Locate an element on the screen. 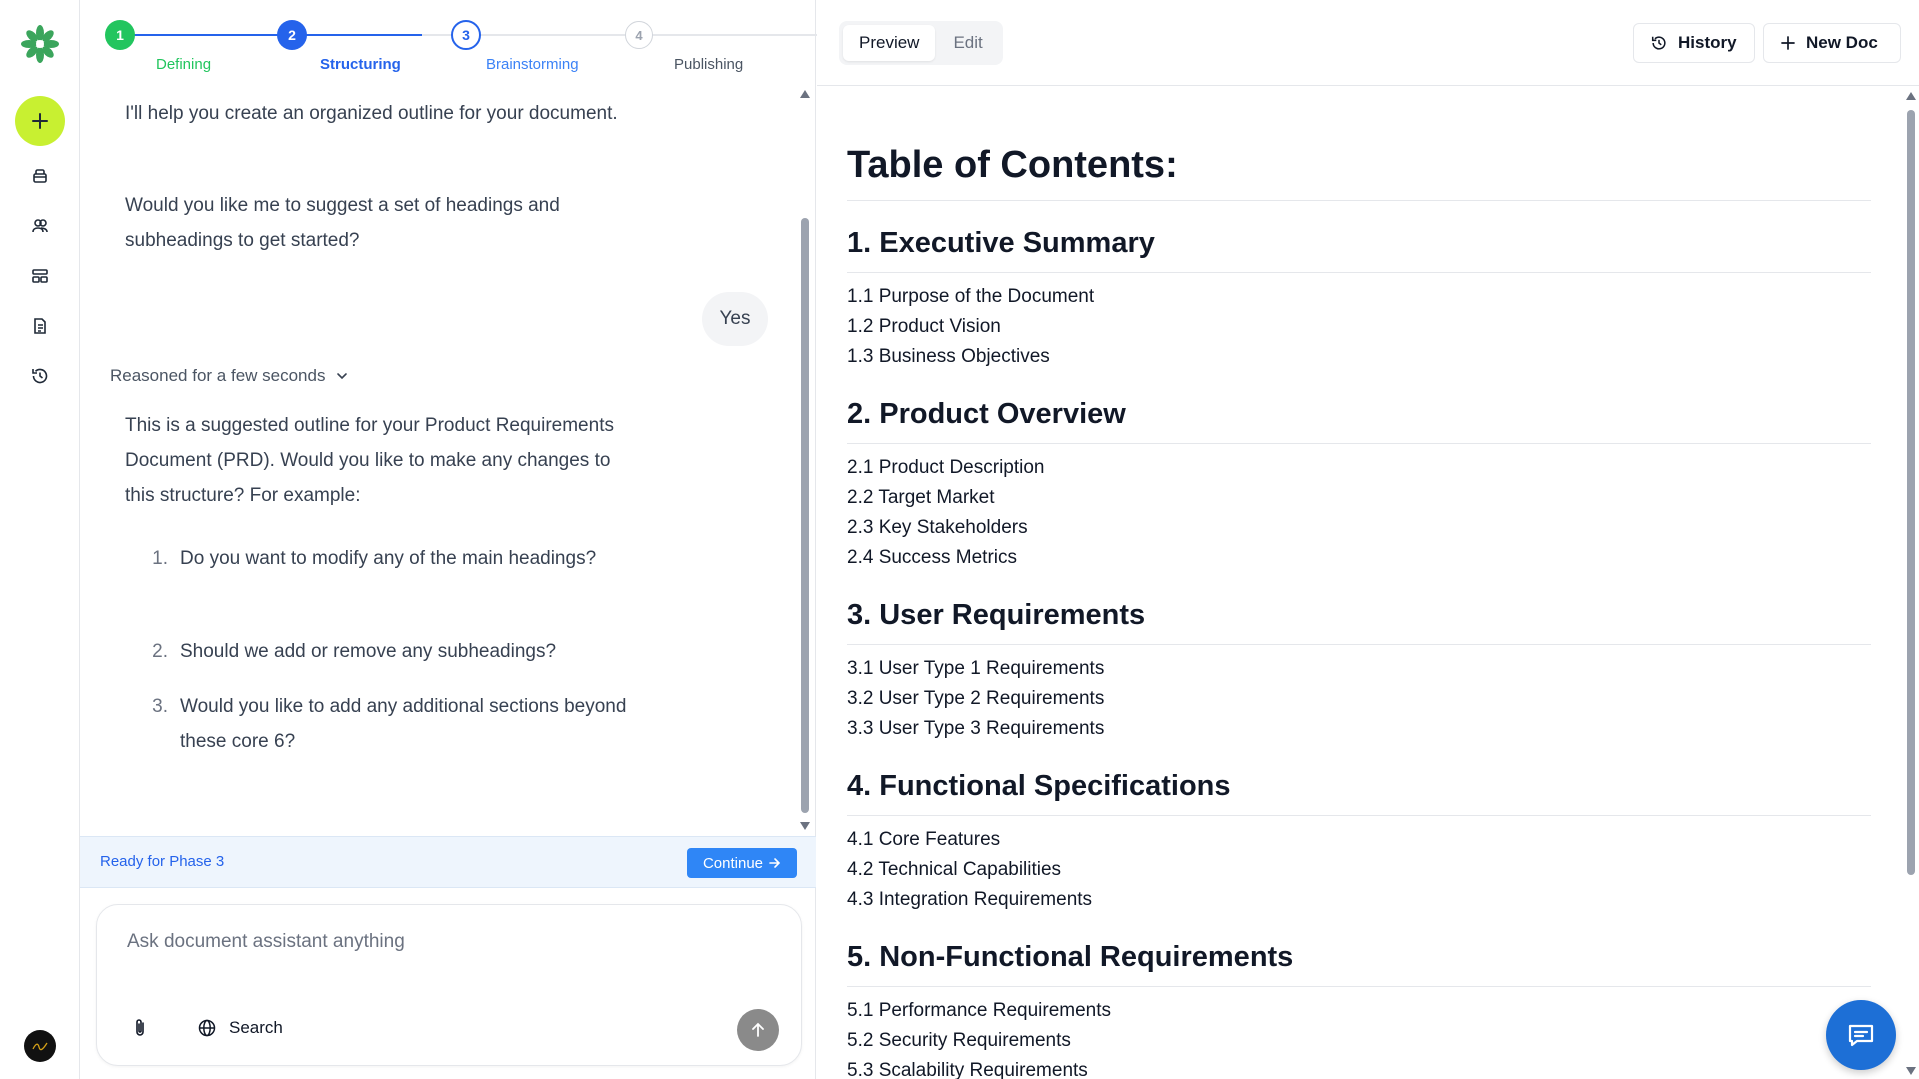  message-composer: Search is located at coordinates (449, 985).